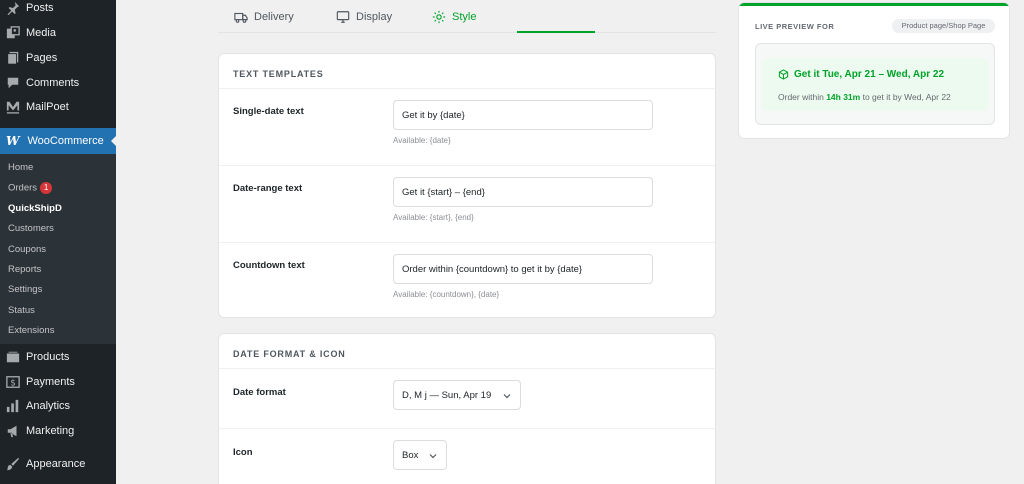 Image resolution: width=1024 pixels, height=484 pixels. I want to click on preview-title: LIVE PREVIEW FOR, so click(795, 26).